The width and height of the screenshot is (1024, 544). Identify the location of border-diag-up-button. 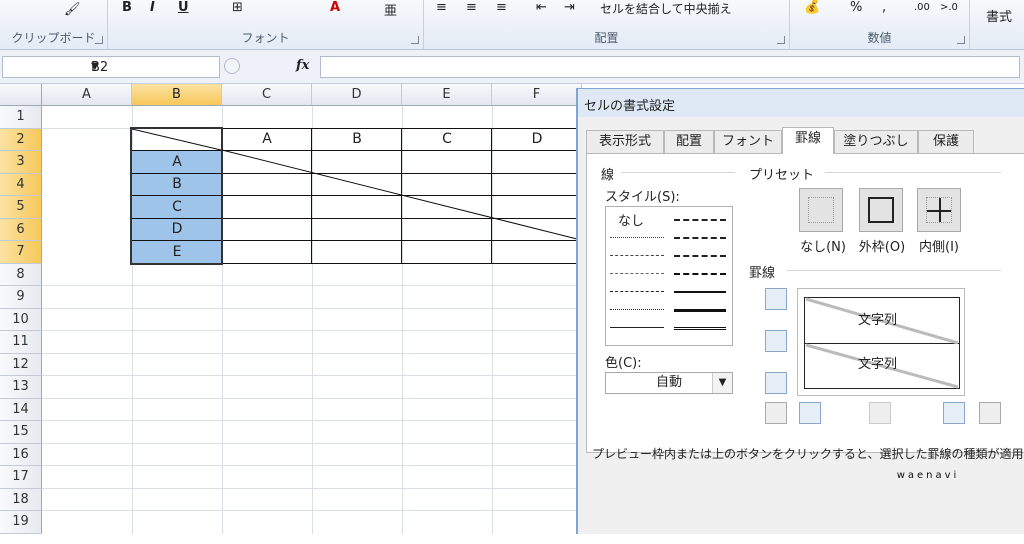
(776, 413).